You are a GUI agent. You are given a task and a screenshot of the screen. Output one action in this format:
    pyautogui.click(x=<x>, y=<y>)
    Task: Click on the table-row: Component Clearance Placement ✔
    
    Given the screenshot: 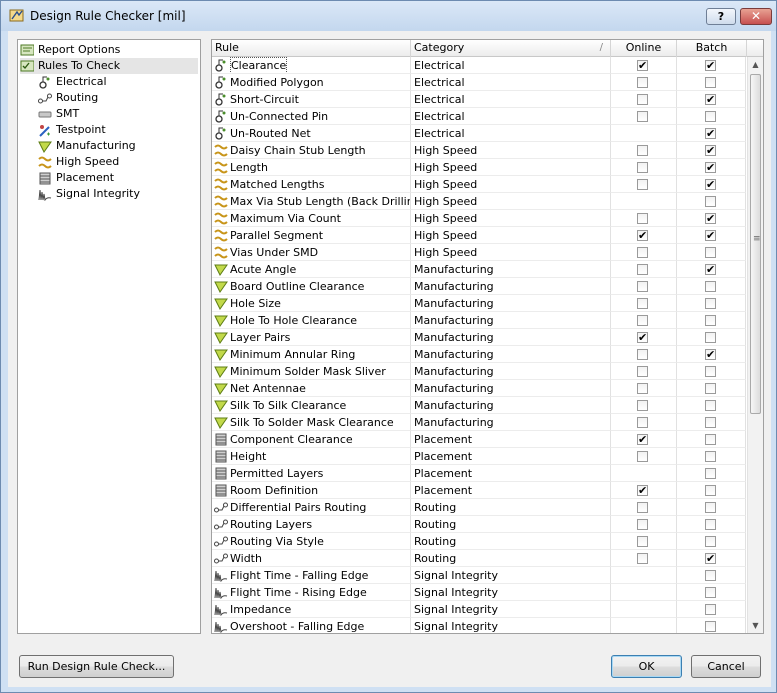 What is the action you would take?
    pyautogui.click(x=479, y=439)
    